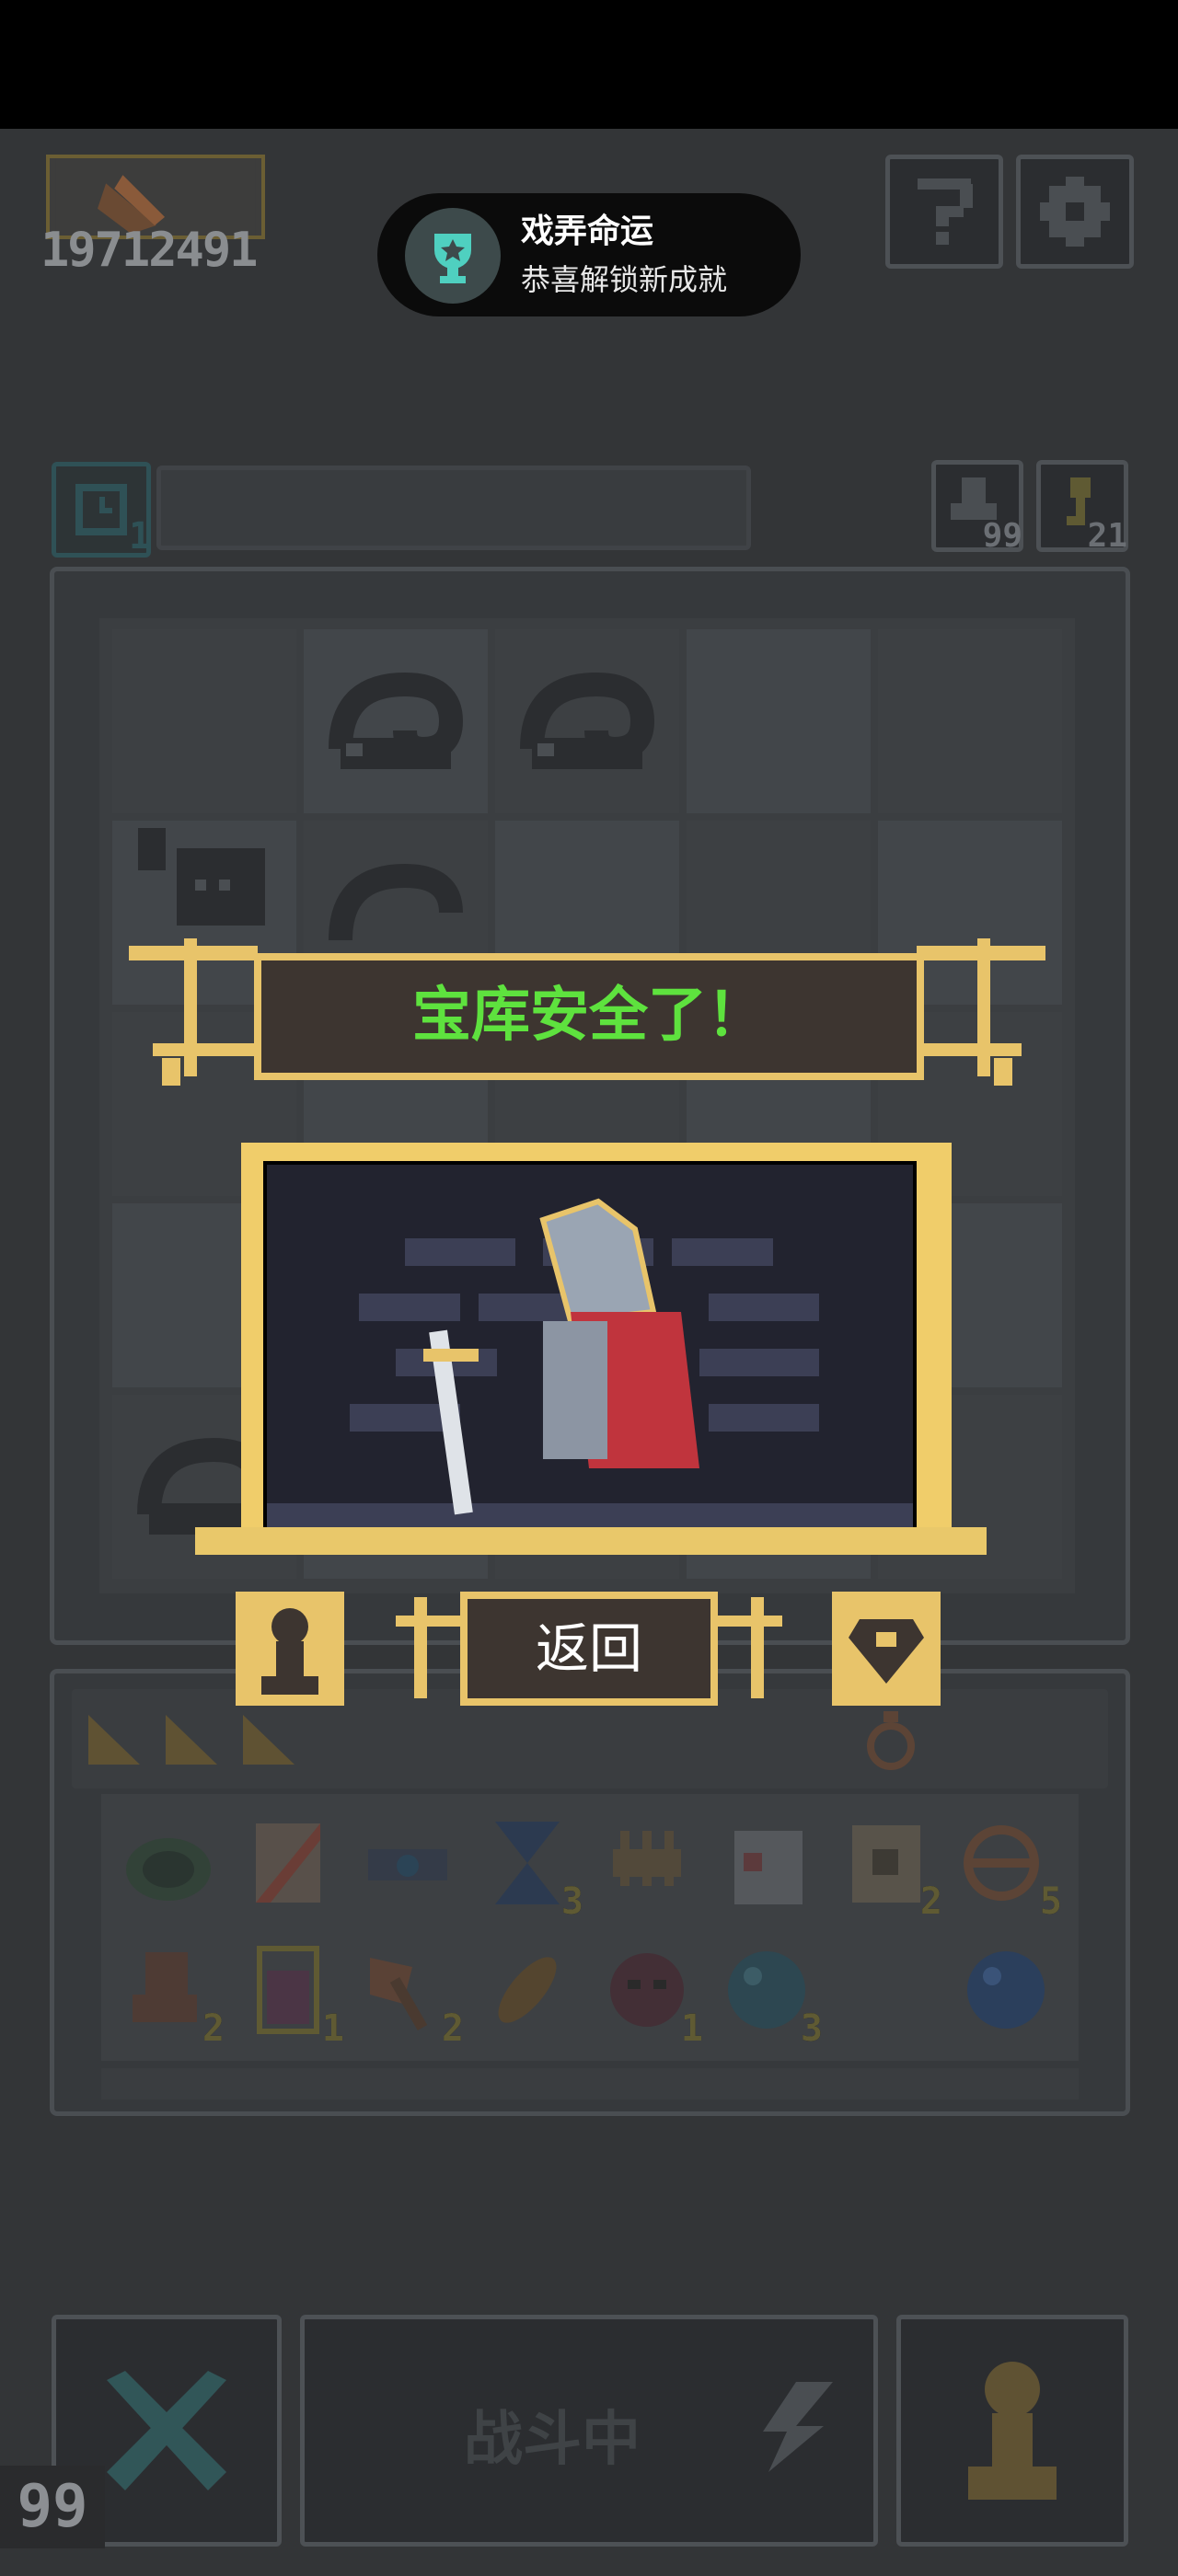  I want to click on pawn-icon, so click(290, 1649).